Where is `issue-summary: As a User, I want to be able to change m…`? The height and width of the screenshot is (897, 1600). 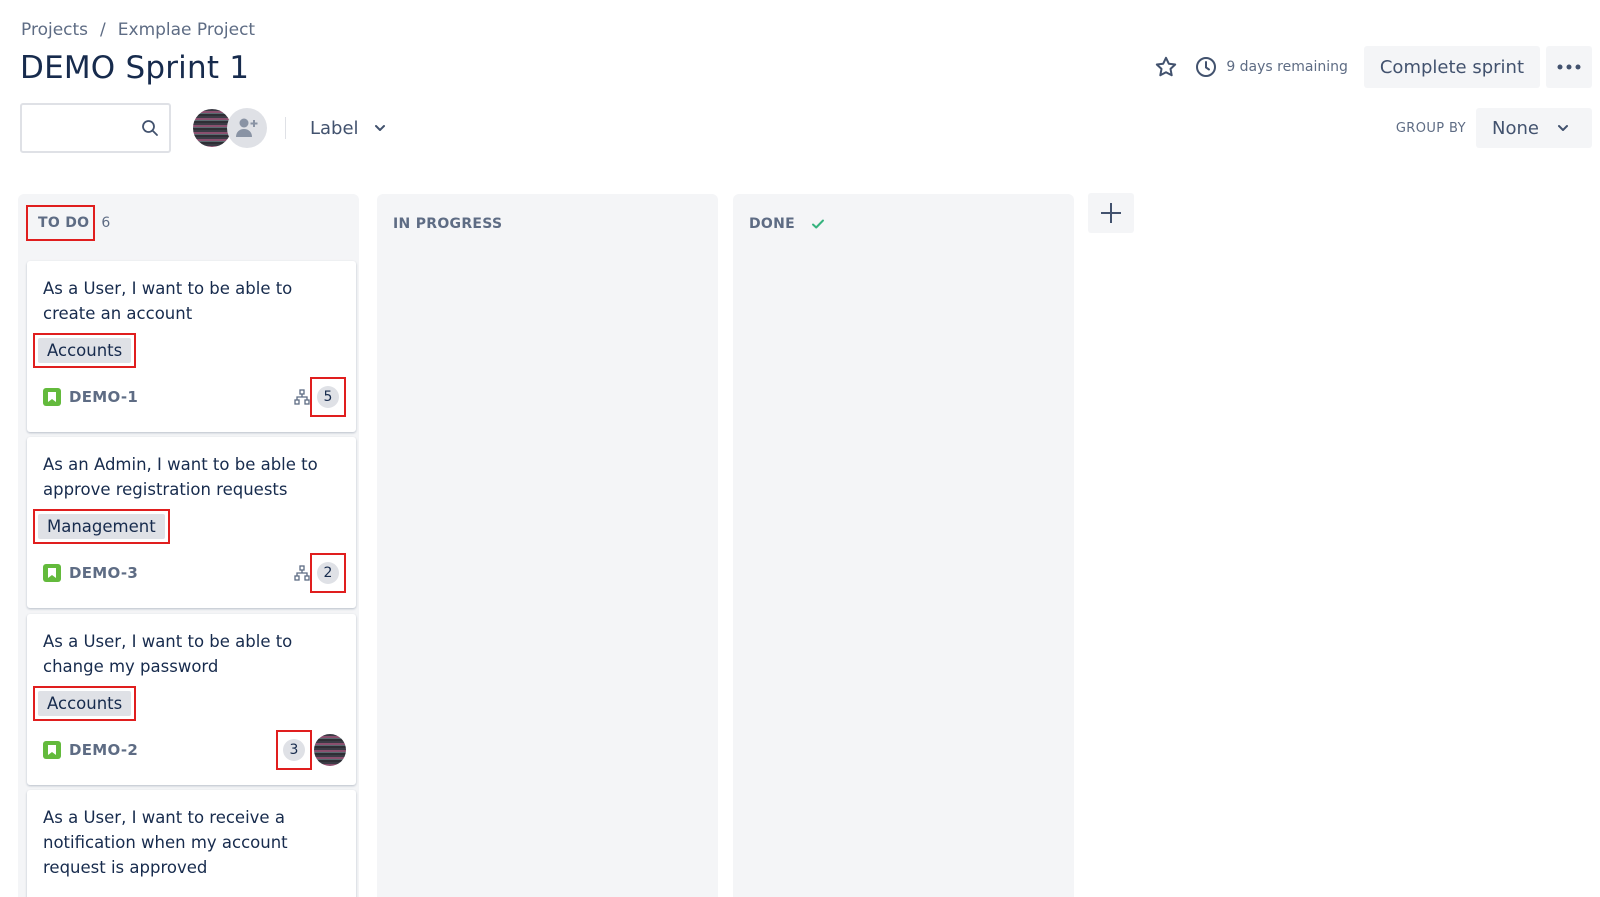
issue-summary: As a User, I want to be able to change m… is located at coordinates (168, 654).